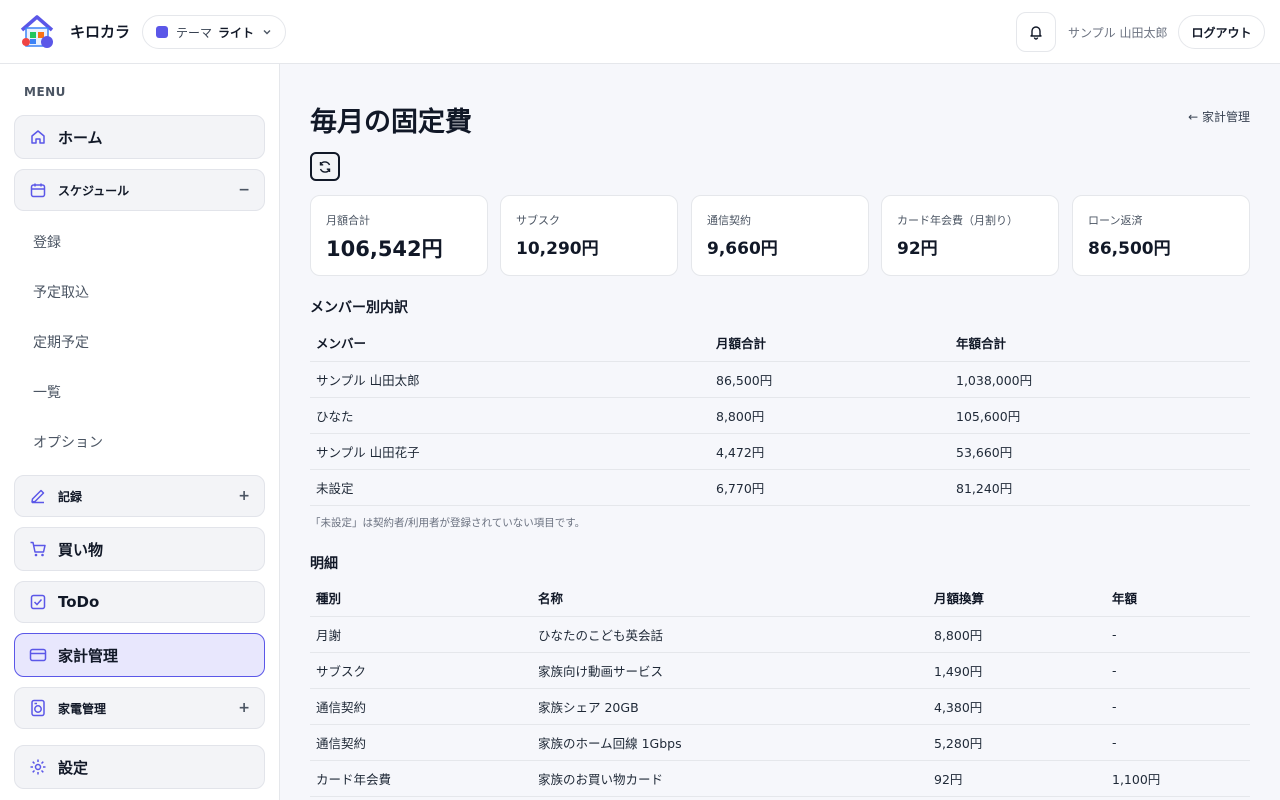 The width and height of the screenshot is (1280, 800). What do you see at coordinates (100, 31) in the screenshot?
I see `app-brand-name: キロカラ` at bounding box center [100, 31].